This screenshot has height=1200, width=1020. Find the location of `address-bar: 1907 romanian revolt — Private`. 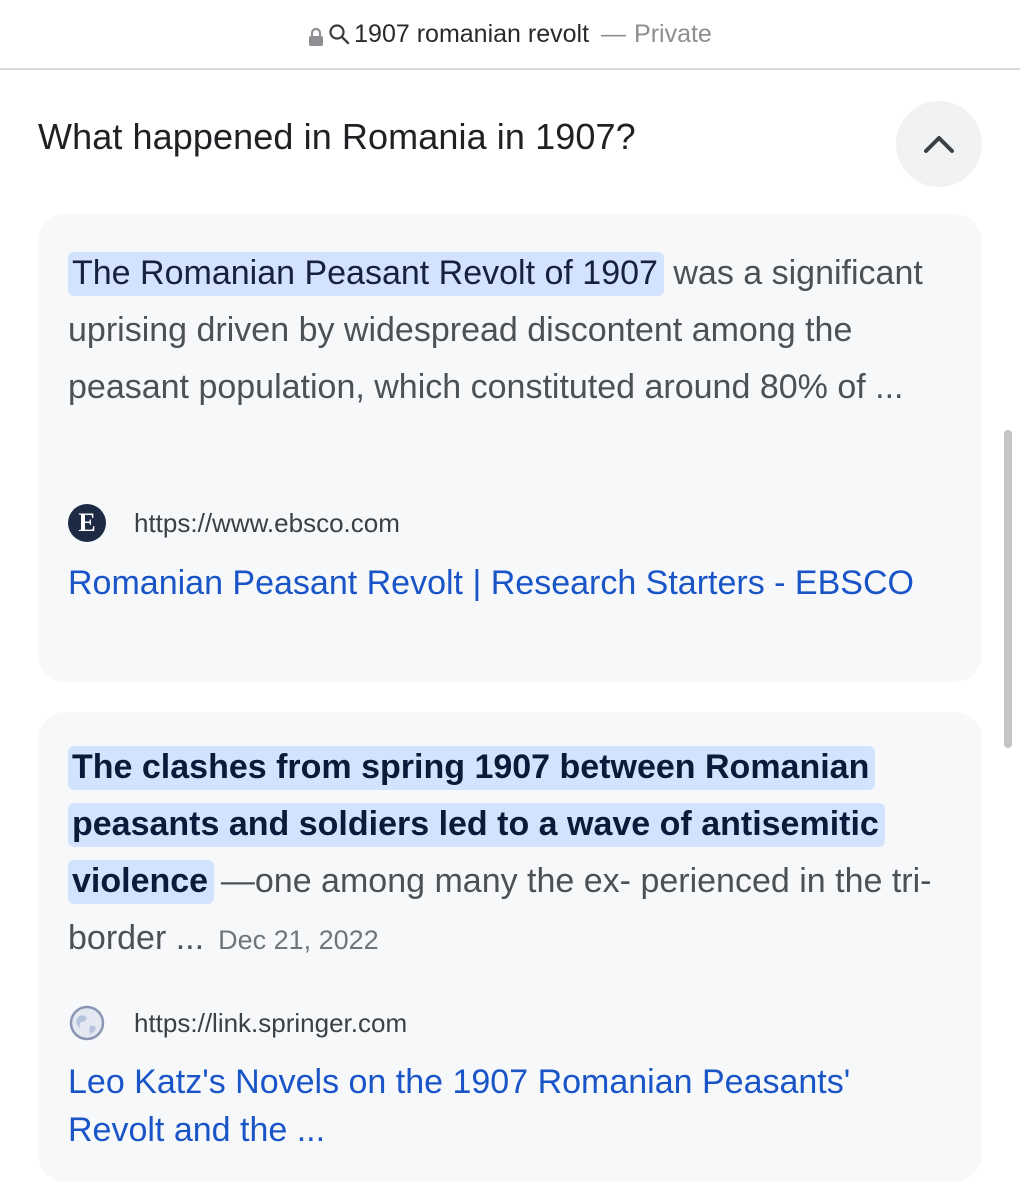

address-bar: 1907 romanian revolt — Private is located at coordinates (510, 35).